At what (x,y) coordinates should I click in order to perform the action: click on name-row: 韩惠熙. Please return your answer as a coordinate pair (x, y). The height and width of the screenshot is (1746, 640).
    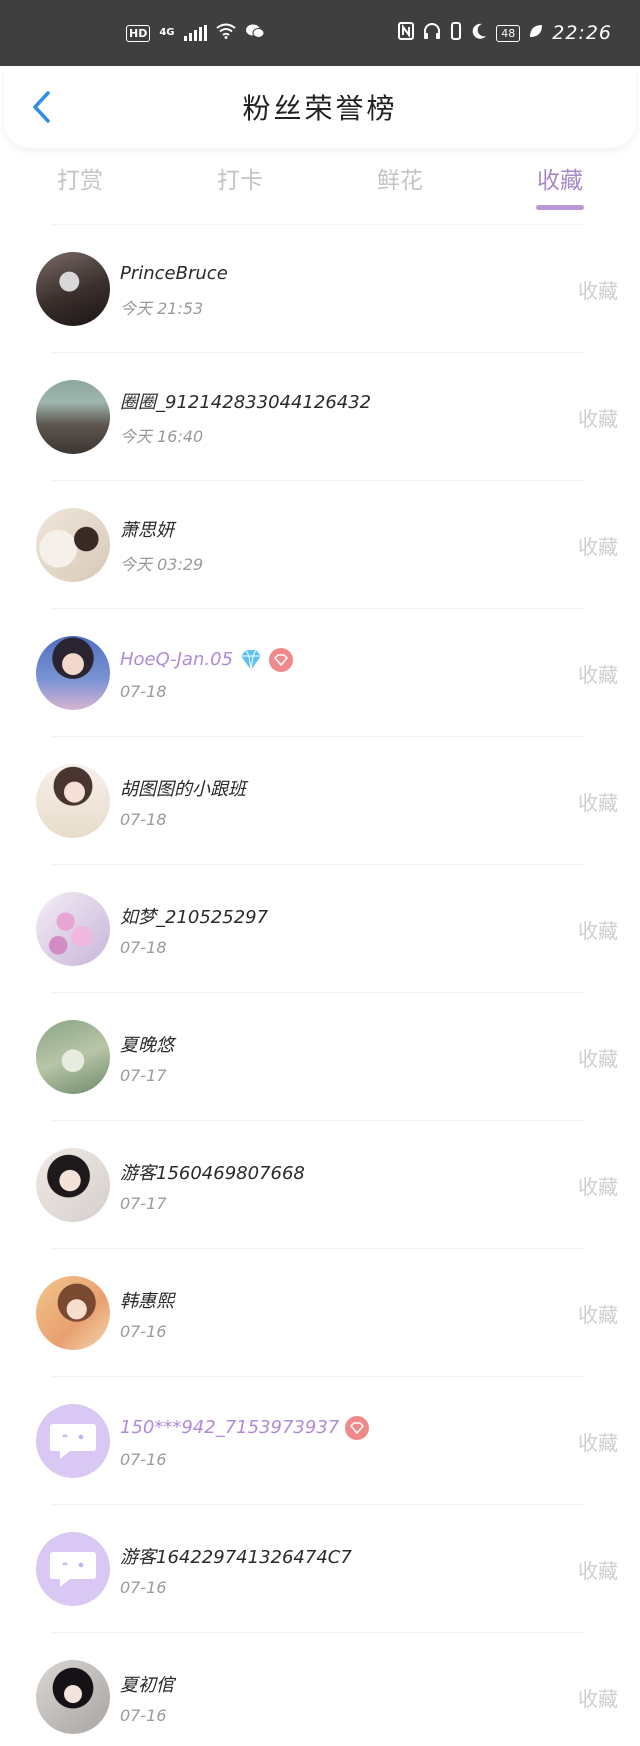
    Looking at the image, I should click on (324, 1300).